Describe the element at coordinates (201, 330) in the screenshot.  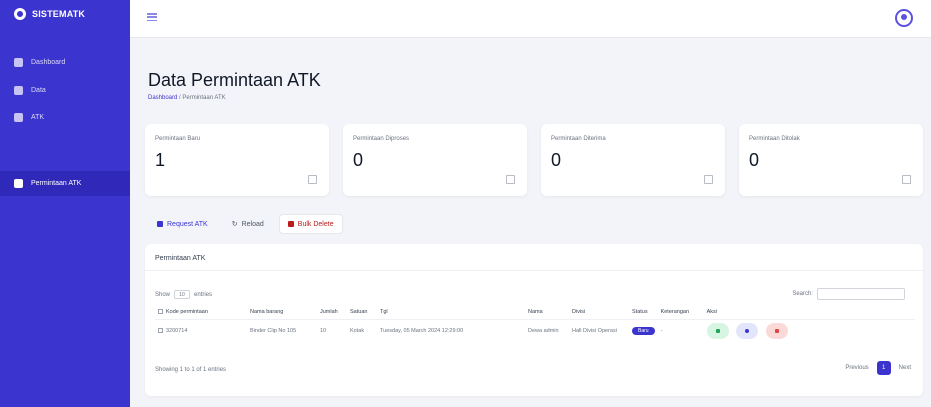
I see `cell-kode: 3200714` at that location.